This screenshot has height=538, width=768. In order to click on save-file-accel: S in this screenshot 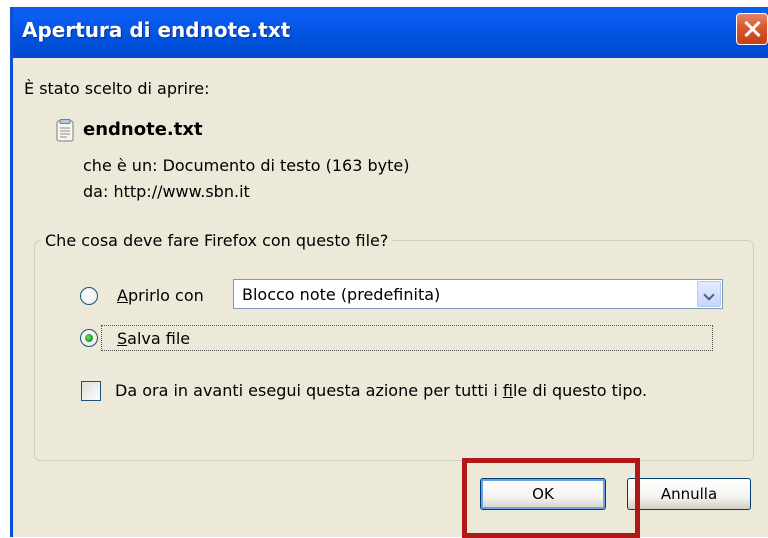, I will do `click(122, 338)`.